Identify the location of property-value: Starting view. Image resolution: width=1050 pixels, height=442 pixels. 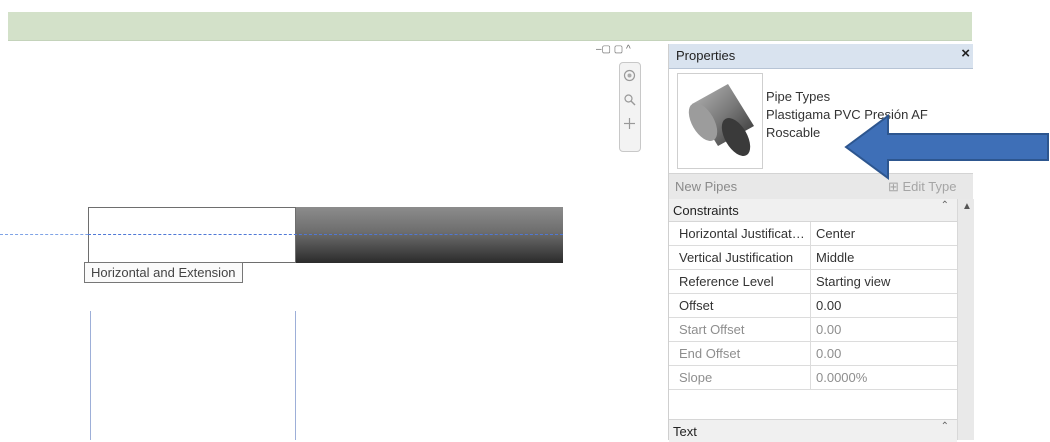
(880, 281).